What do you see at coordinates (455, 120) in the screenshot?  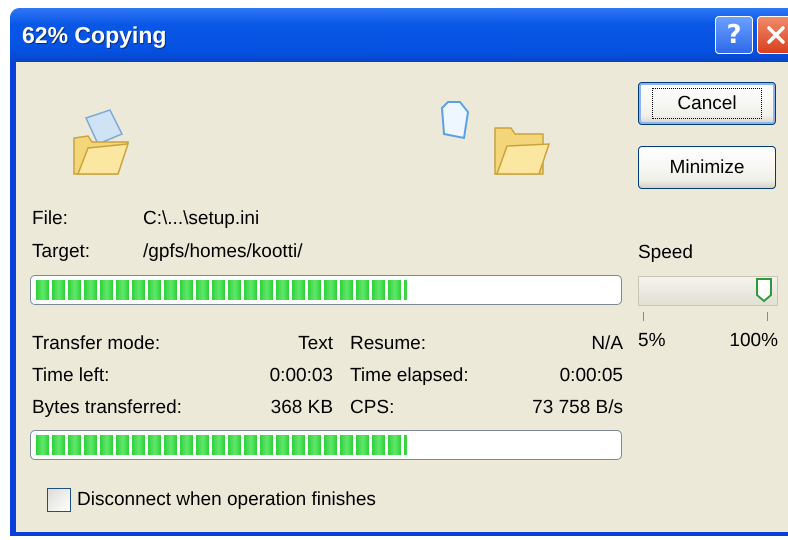 I see `document-icon` at bounding box center [455, 120].